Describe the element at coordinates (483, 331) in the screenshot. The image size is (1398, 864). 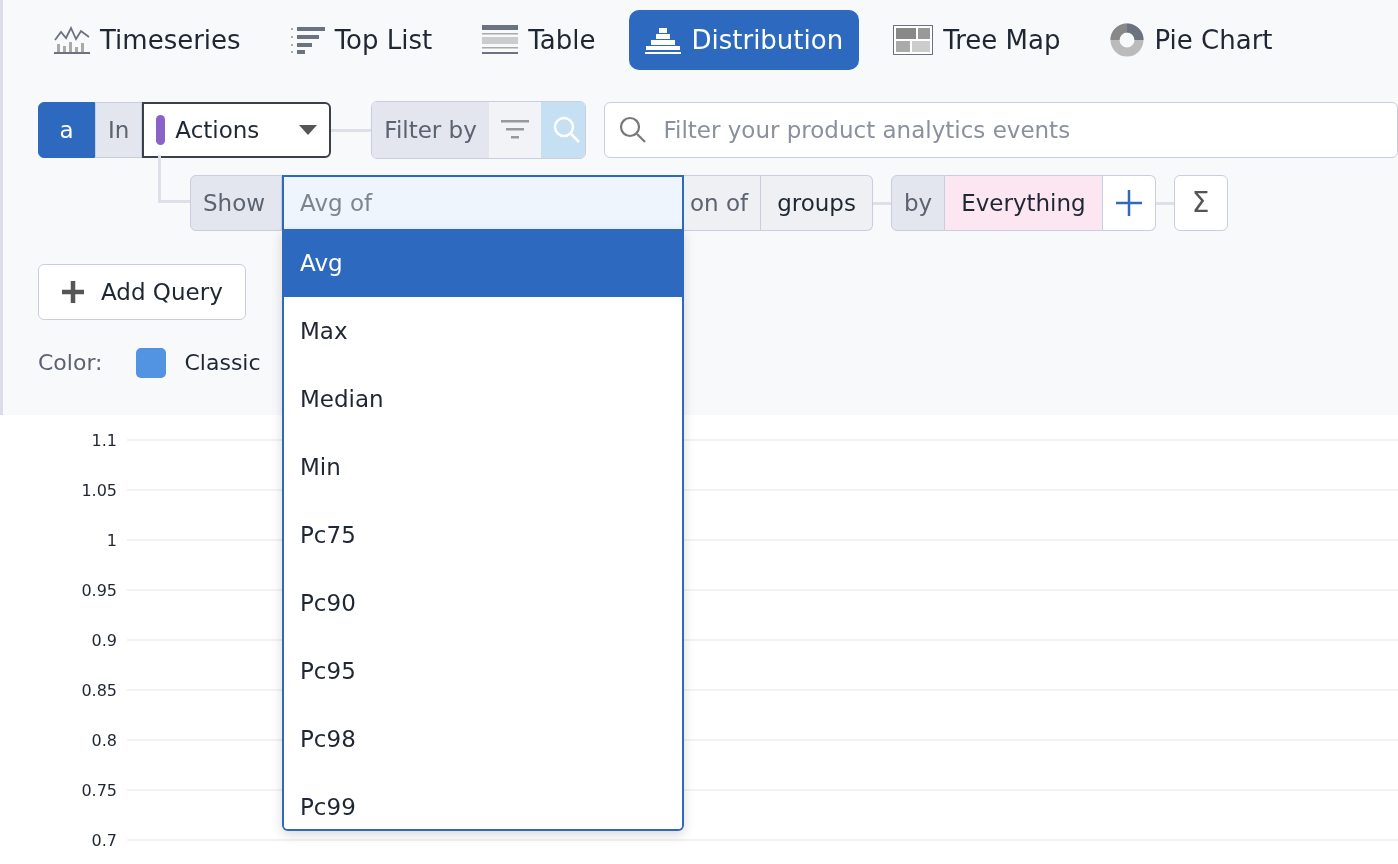
I see `dropdown-option: Max` at that location.